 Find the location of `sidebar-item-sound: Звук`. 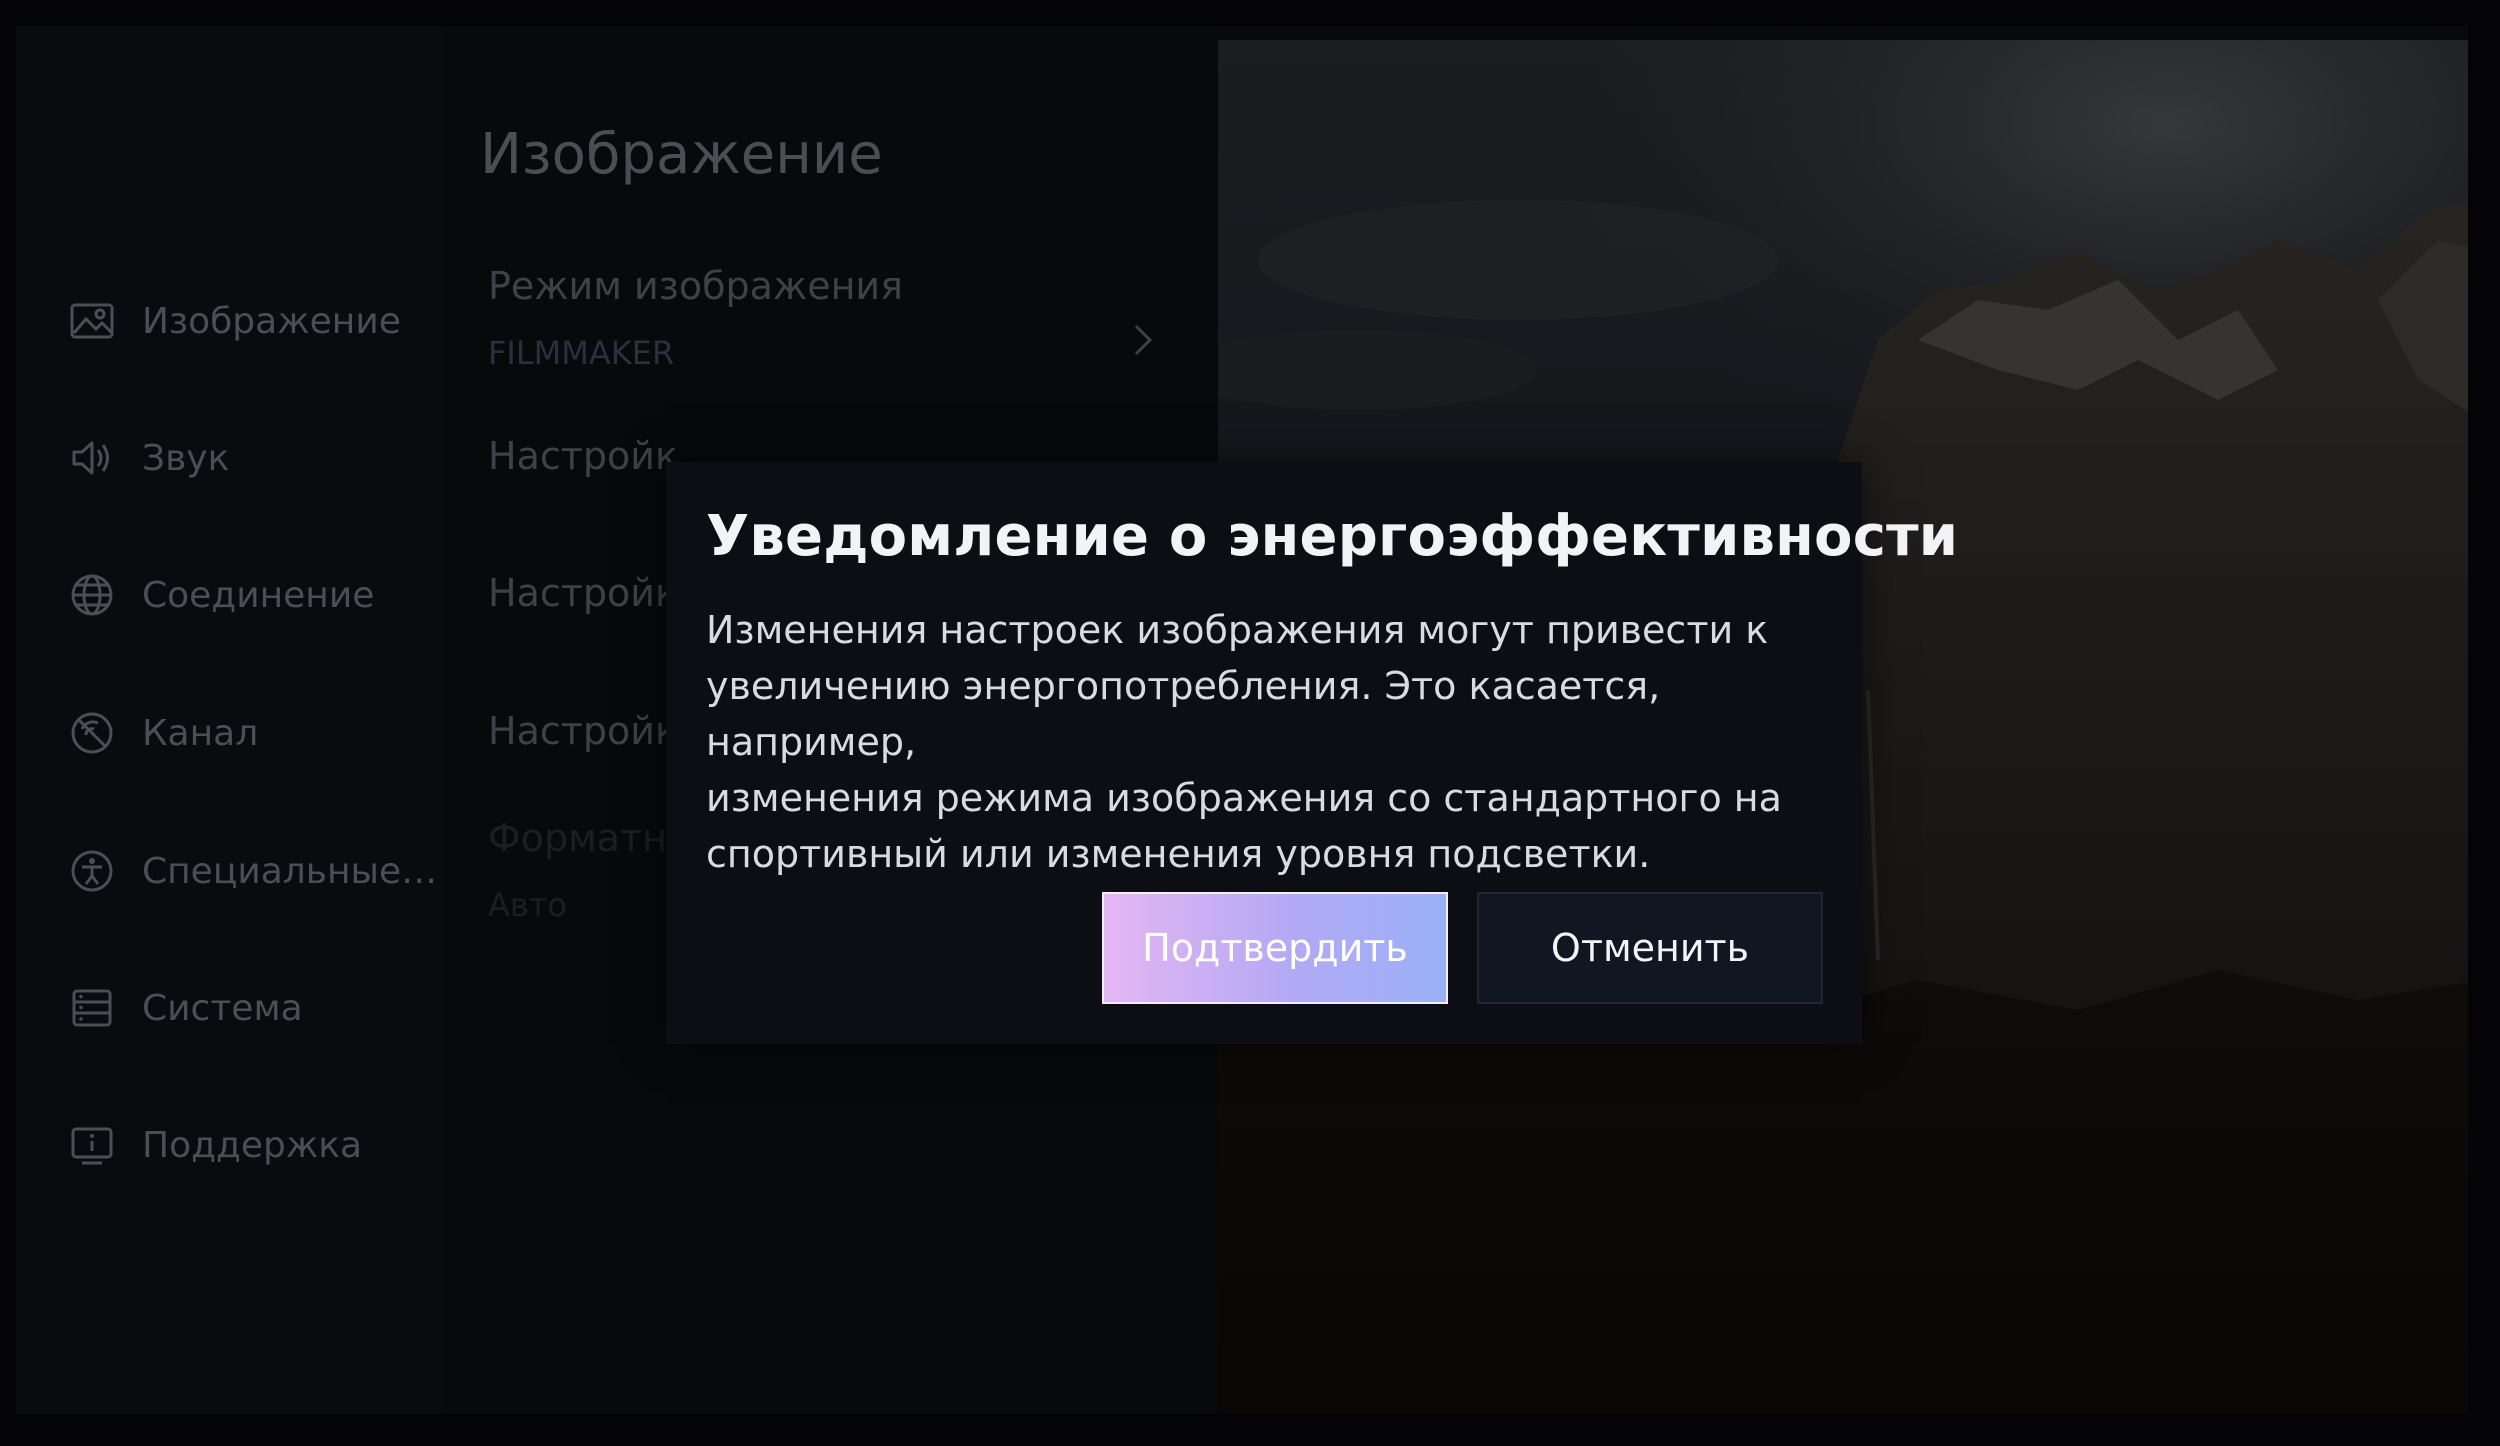

sidebar-item-sound: Звук is located at coordinates (253, 458).